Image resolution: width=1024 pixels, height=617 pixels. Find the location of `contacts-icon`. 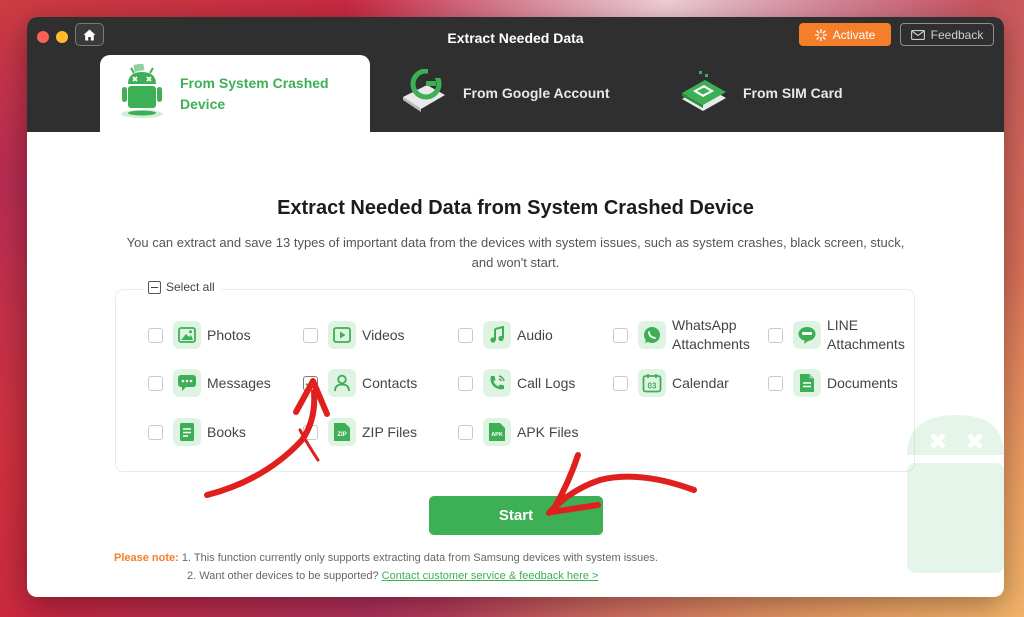

contacts-icon is located at coordinates (342, 383).